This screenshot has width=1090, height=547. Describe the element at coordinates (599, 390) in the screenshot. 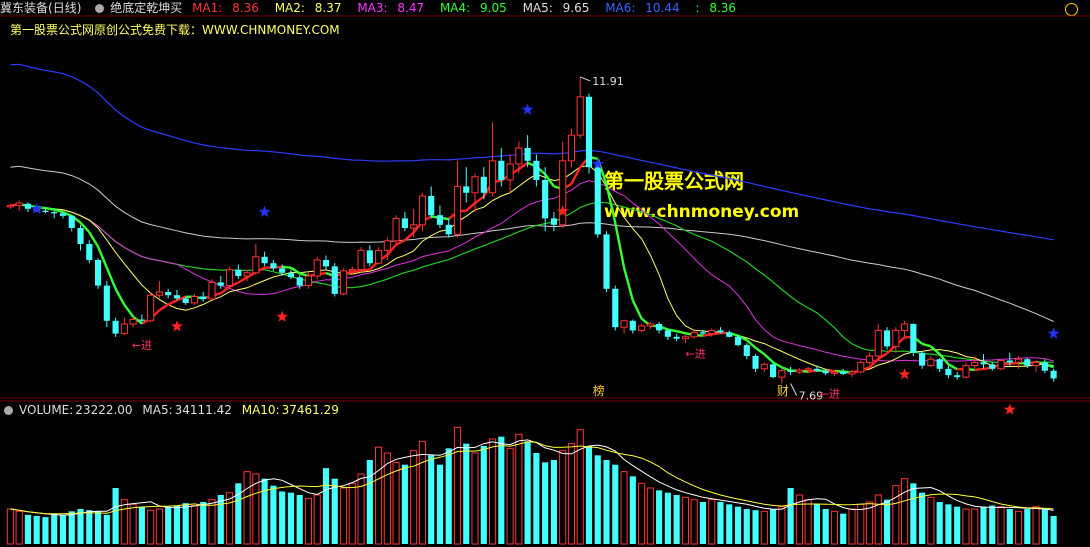

I see `bang-marker: 榜` at that location.